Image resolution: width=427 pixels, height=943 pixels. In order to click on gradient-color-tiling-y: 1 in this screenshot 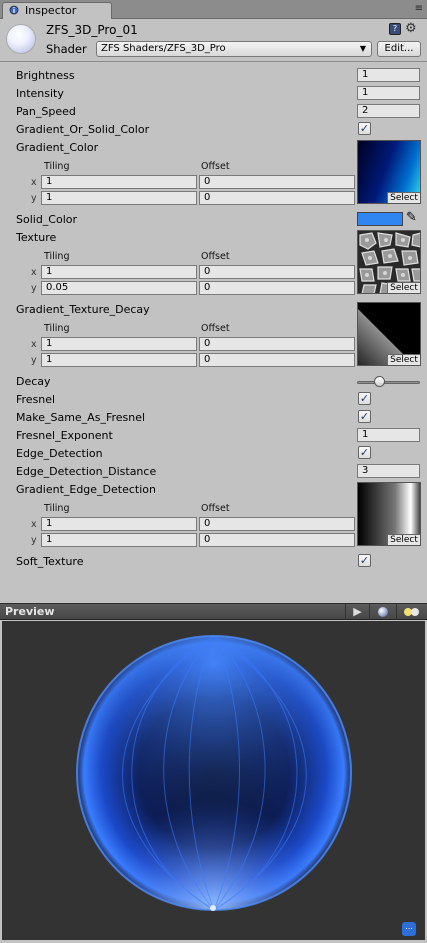, I will do `click(119, 198)`.